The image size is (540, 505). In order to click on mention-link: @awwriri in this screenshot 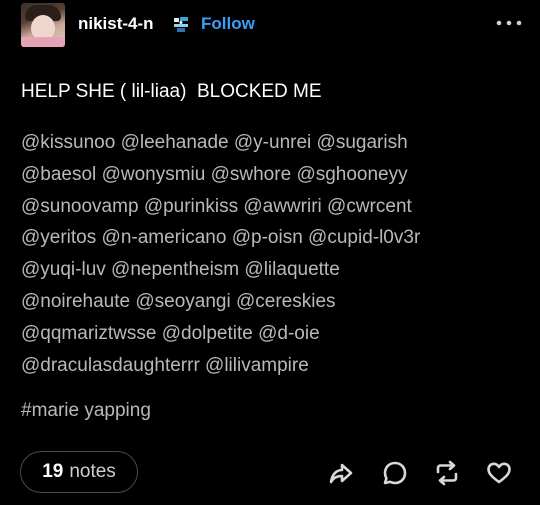, I will do `click(282, 206)`.